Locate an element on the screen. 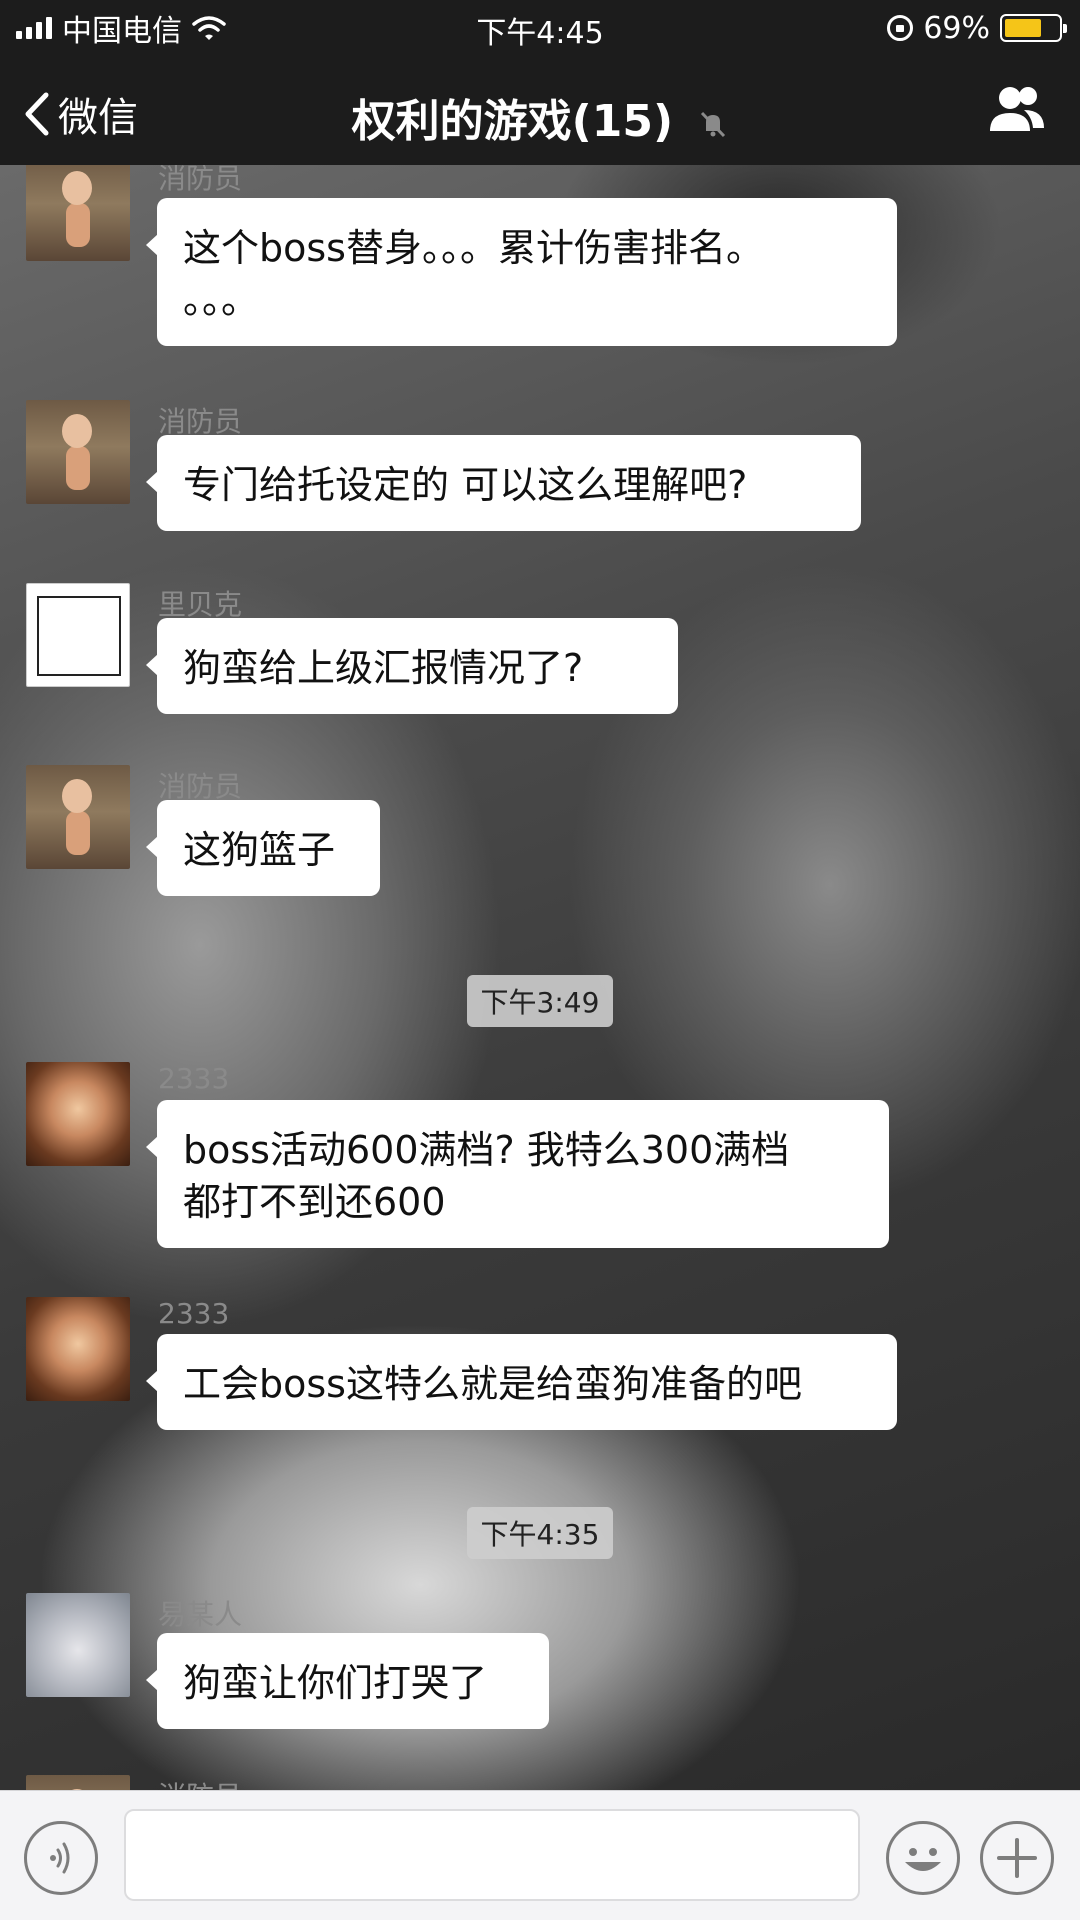 The width and height of the screenshot is (1080, 1920). message-bubble: 专门给托设定的 可以这么理解吧? is located at coordinates (503, 483).